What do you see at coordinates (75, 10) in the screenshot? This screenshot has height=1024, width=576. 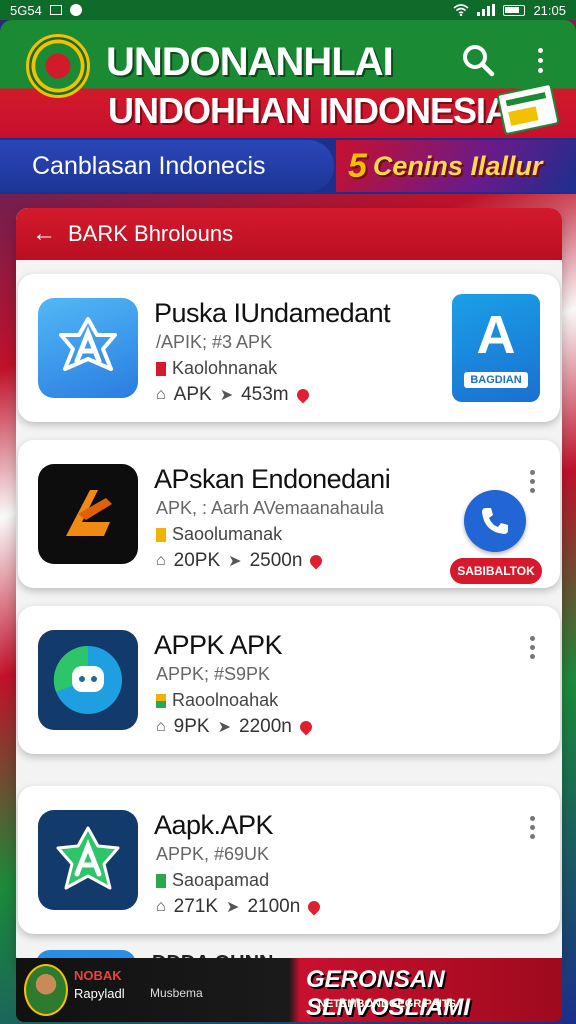 I see `notification-icon` at bounding box center [75, 10].